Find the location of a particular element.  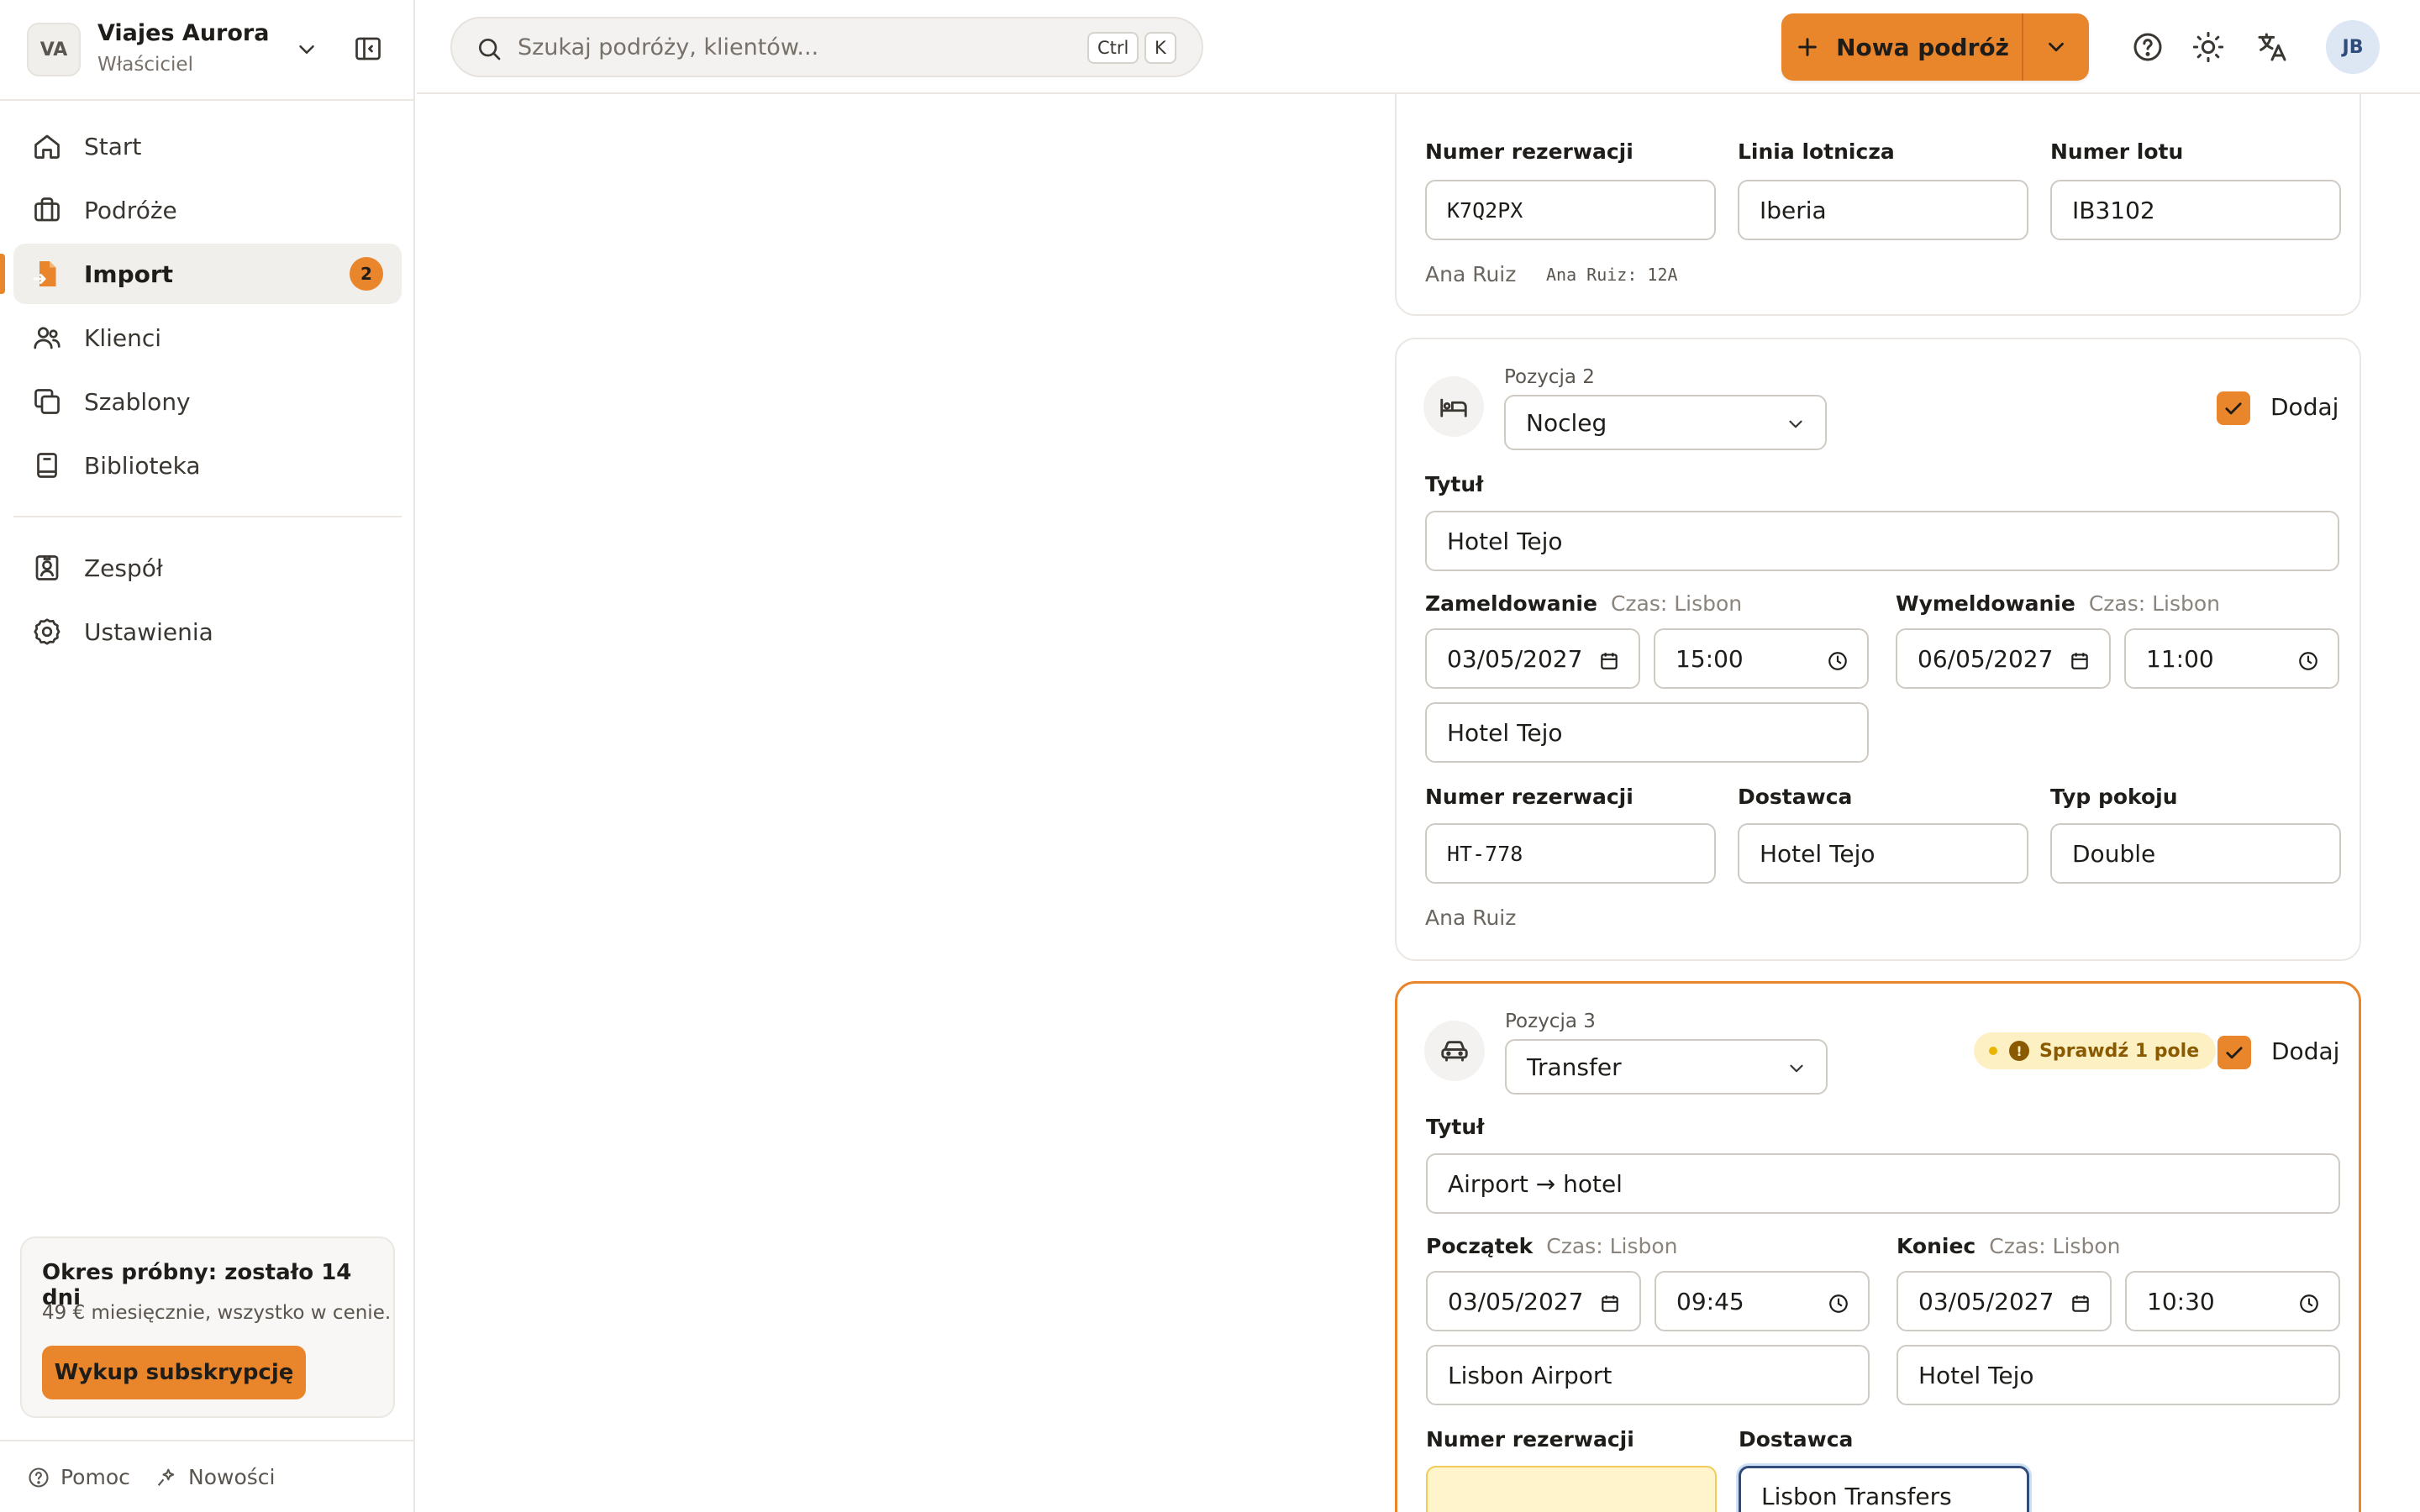

booking-number-field: HT-778 is located at coordinates (1570, 853).